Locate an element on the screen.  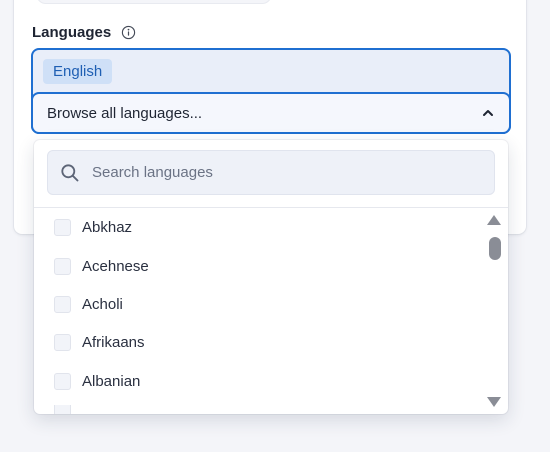
list-item-acehnese: Acehnese is located at coordinates (101, 266).